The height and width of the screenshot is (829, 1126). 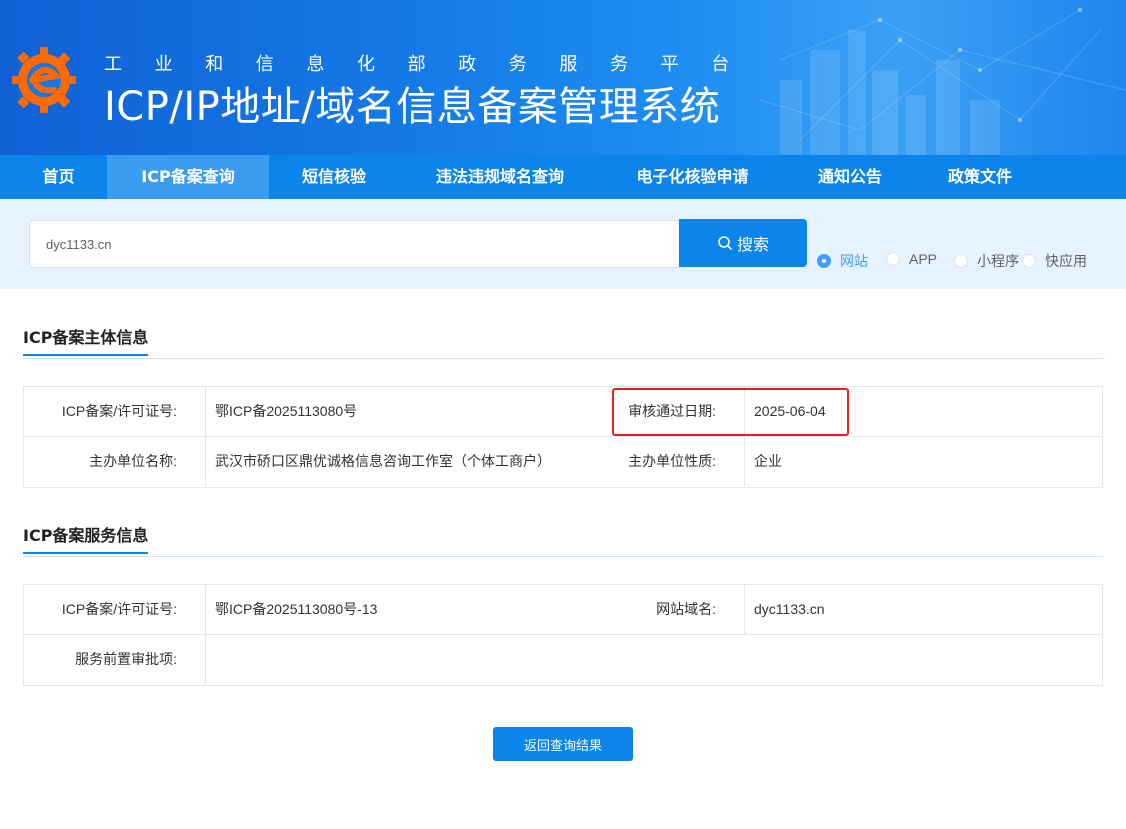 What do you see at coordinates (752, 244) in the screenshot?
I see `search-button-label: 搜索` at bounding box center [752, 244].